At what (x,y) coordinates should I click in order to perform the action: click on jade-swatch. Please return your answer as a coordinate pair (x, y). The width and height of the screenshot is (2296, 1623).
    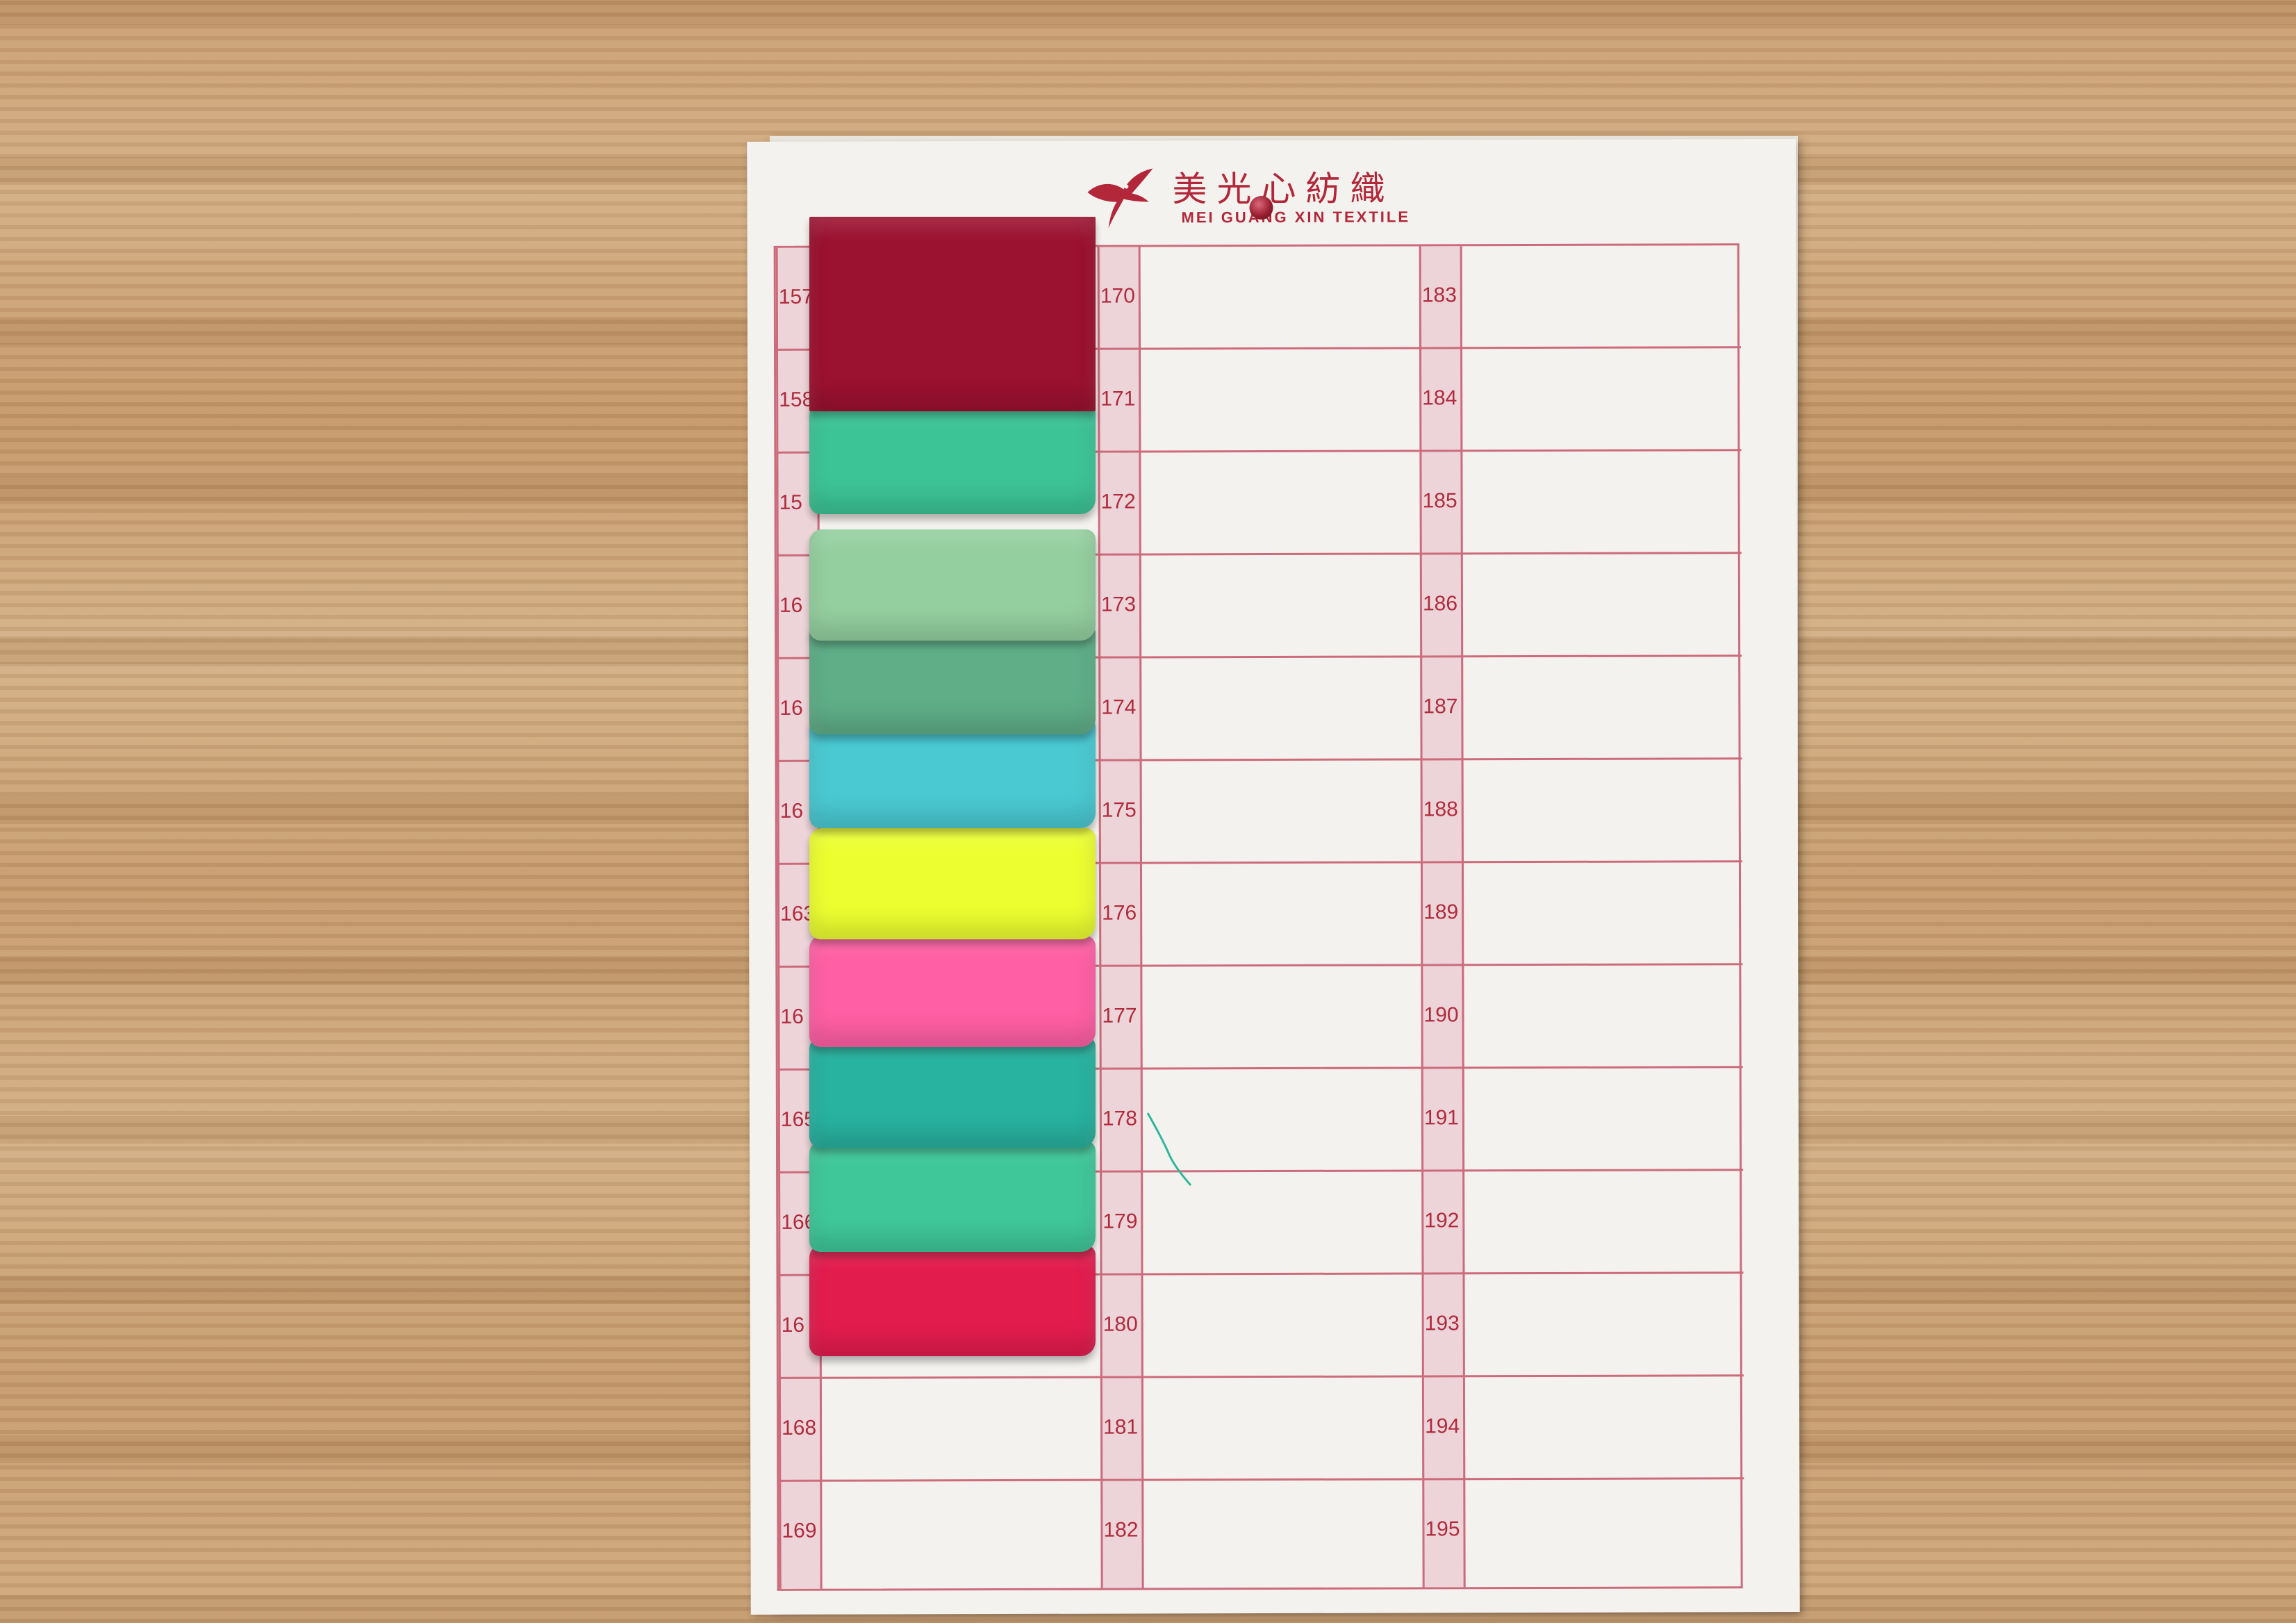
    Looking at the image, I should click on (952, 1196).